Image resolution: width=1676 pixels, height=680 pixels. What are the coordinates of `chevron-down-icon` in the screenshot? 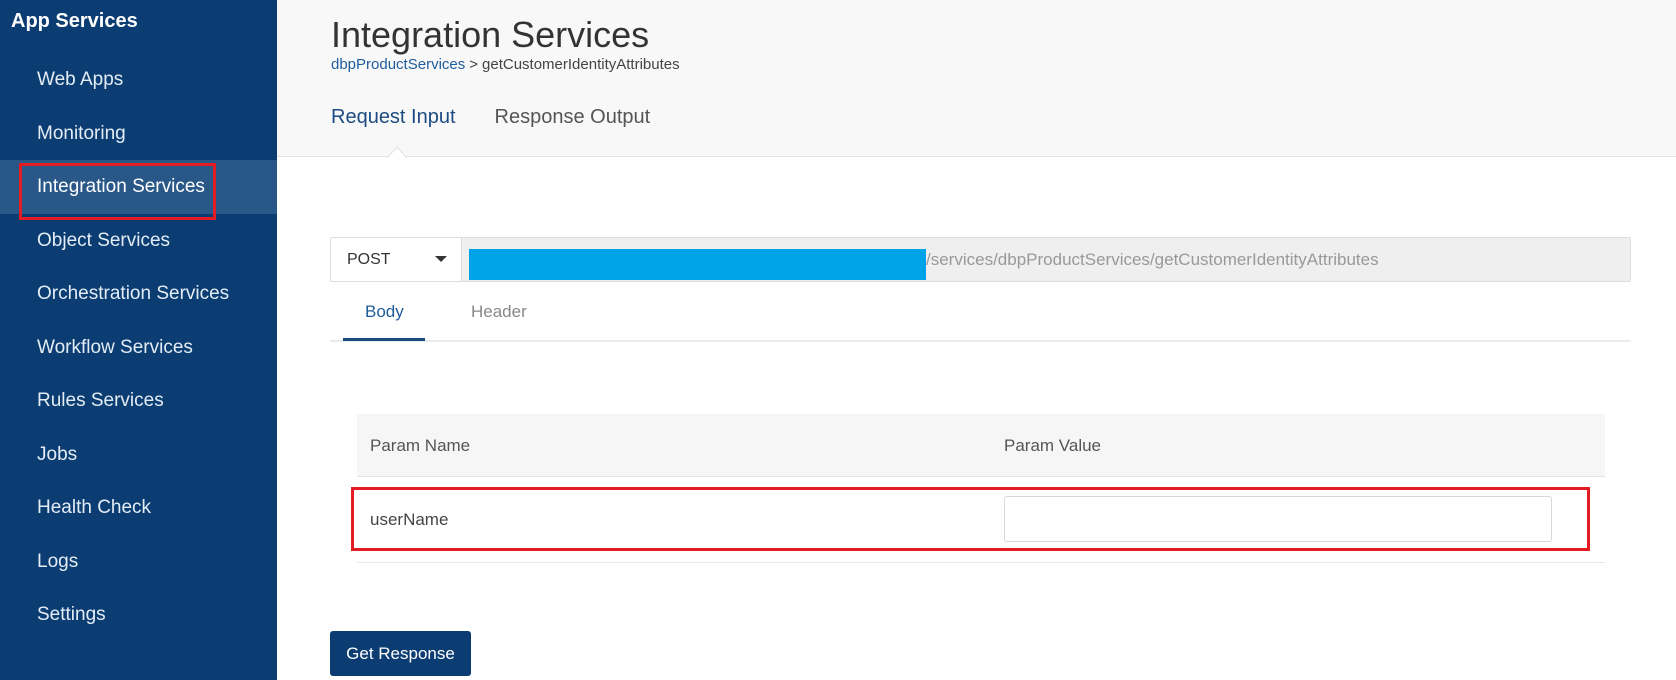 It's located at (441, 259).